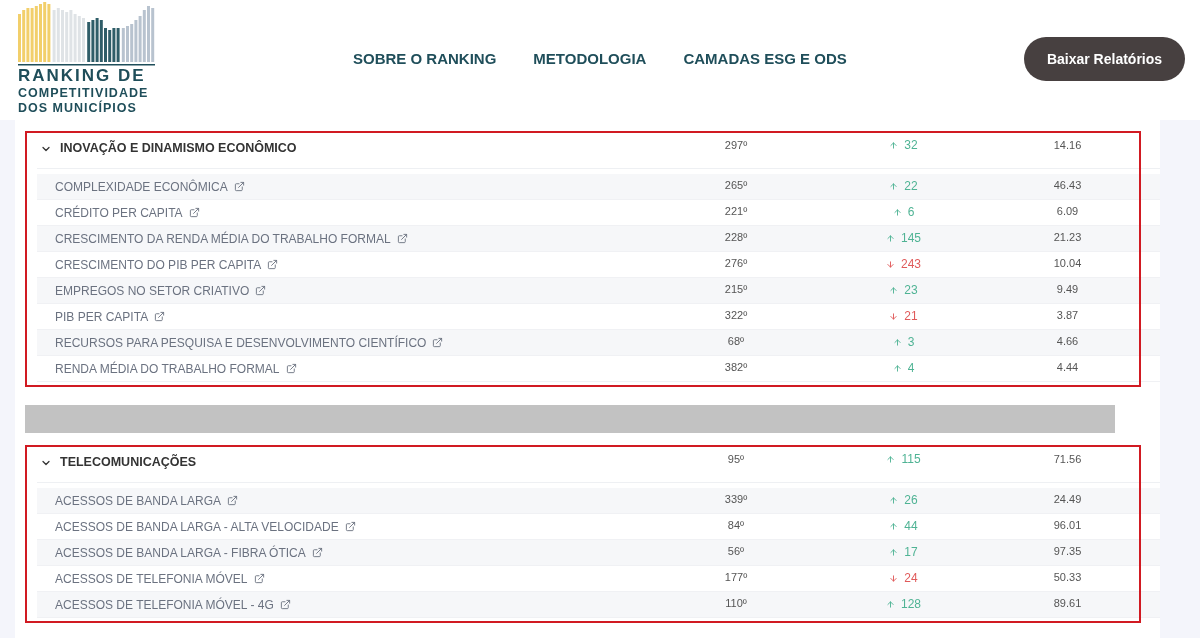  I want to click on logo-text: COMPETITIVIDADE, so click(84, 93).